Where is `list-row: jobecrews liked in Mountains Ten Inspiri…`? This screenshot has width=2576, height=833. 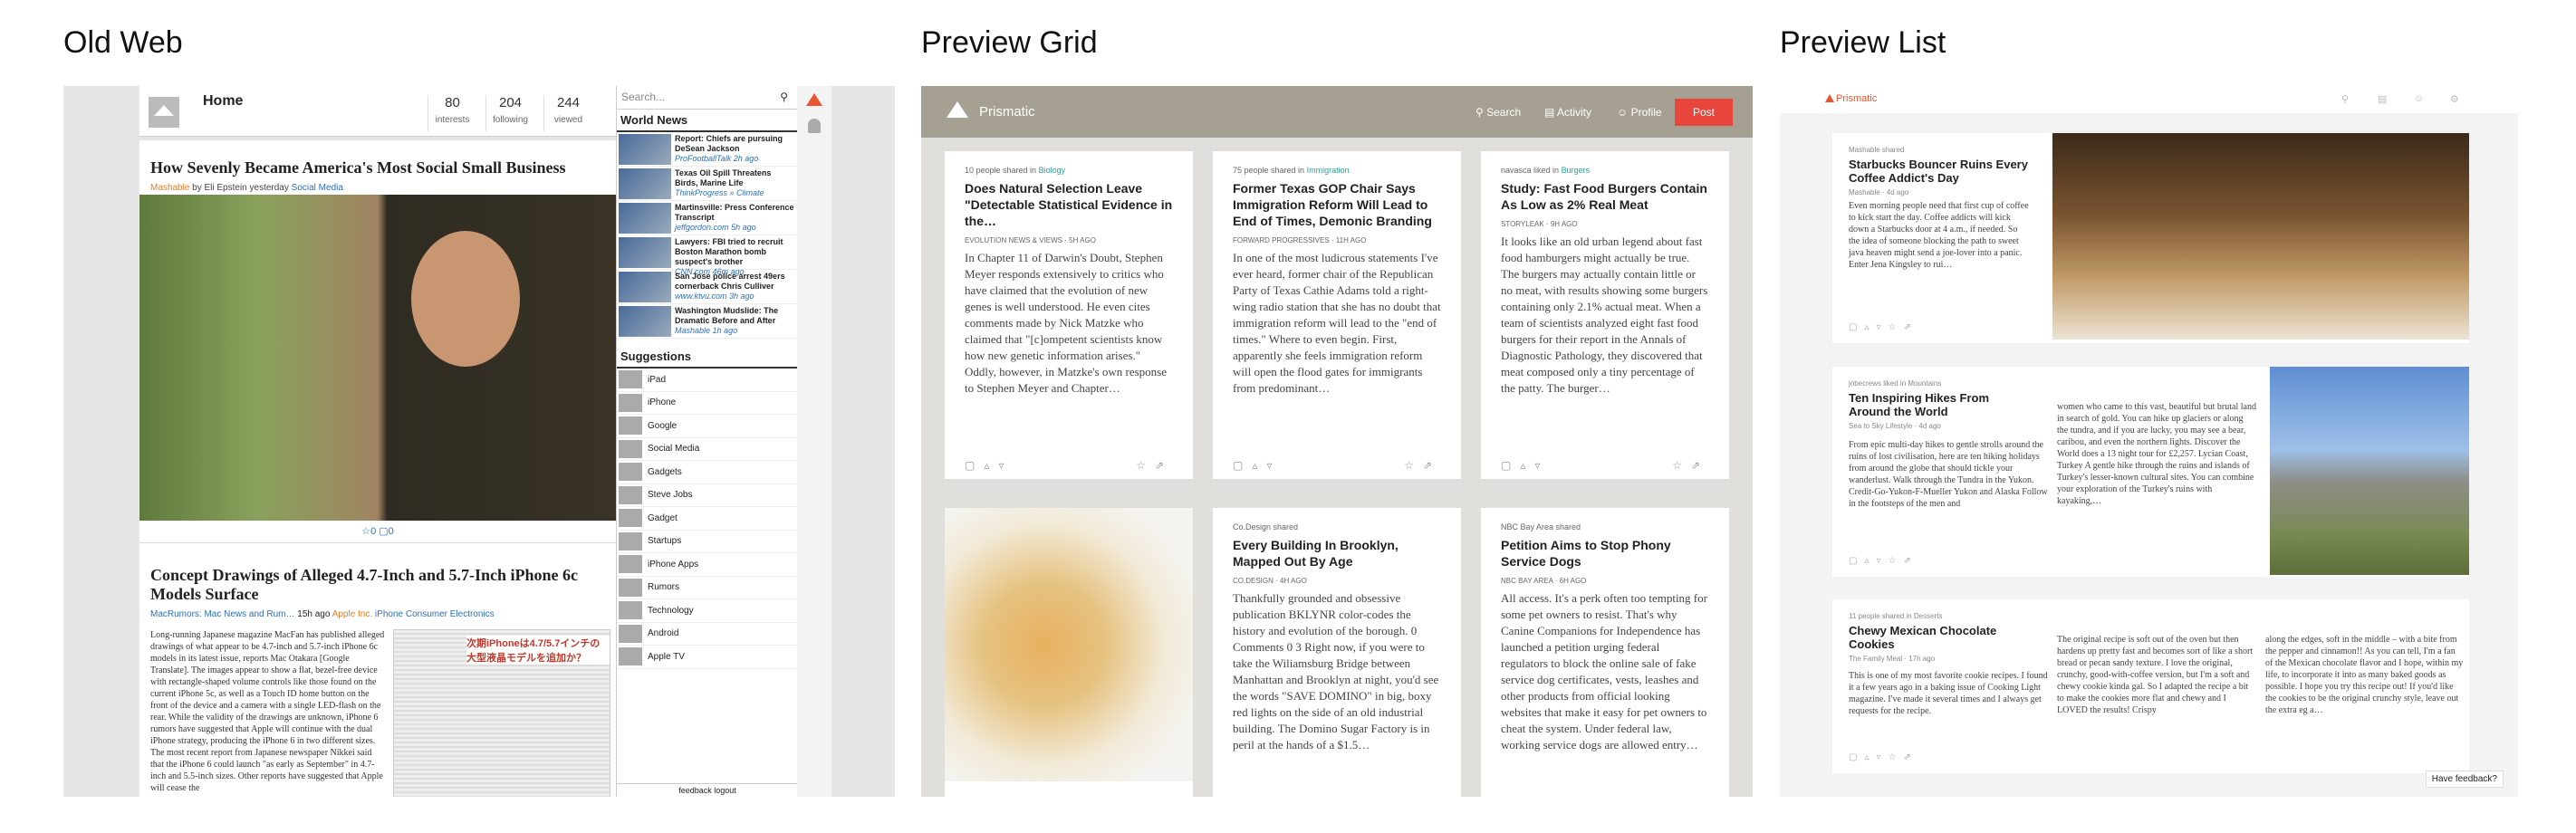
list-row: jobecrews liked in Mountains Ten Inspiri… is located at coordinates (2150, 472).